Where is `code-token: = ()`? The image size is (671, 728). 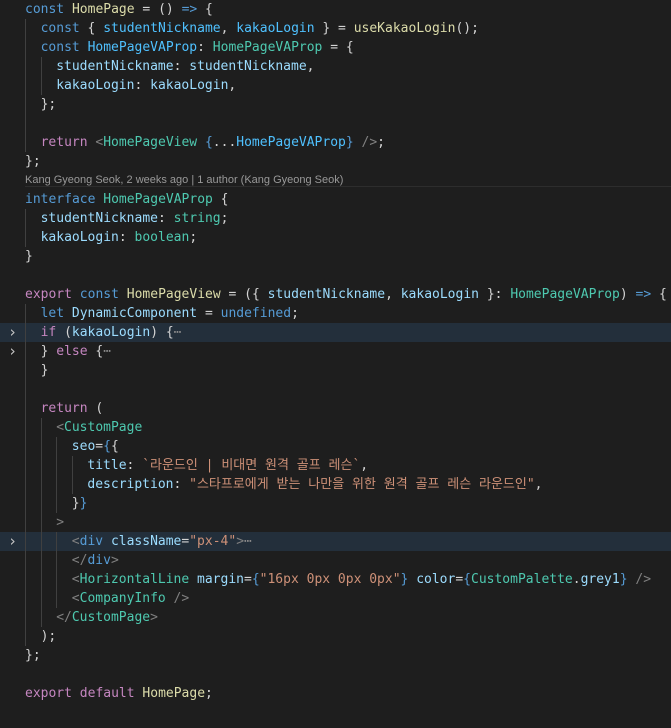 code-token: = () is located at coordinates (158, 9).